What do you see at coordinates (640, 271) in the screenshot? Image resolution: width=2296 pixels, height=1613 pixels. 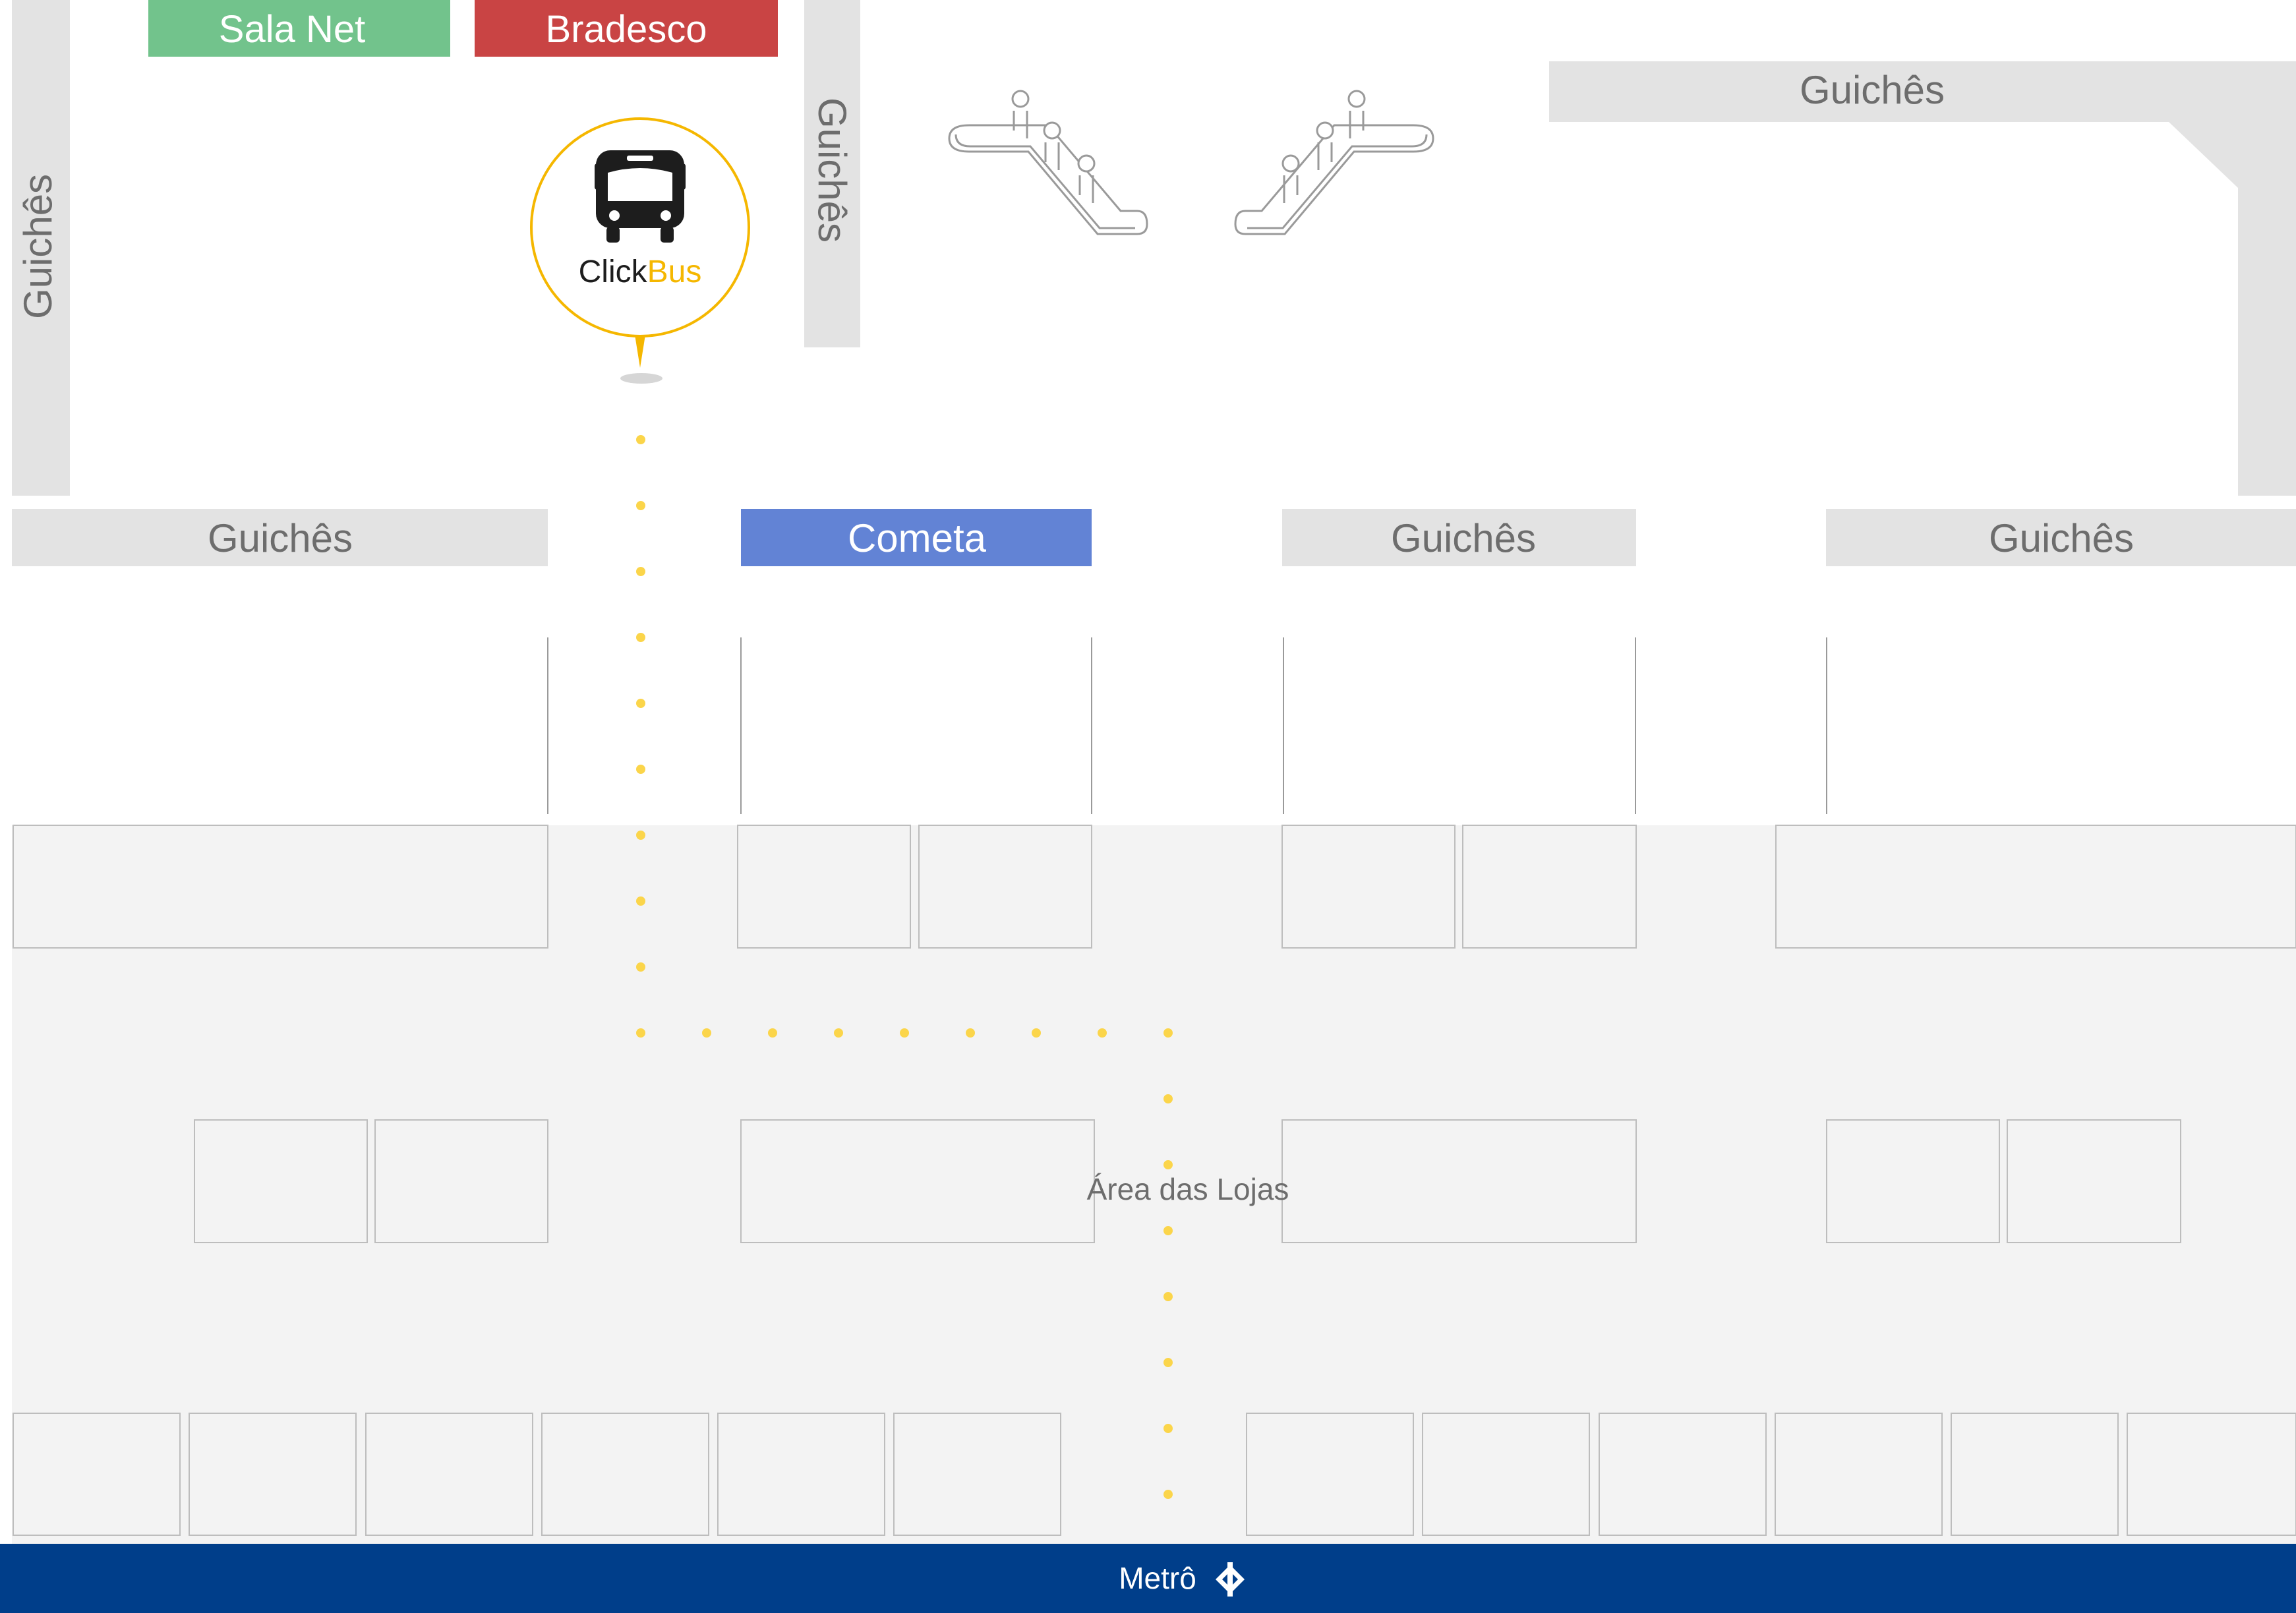 I see `svg-text: ClickBus` at bounding box center [640, 271].